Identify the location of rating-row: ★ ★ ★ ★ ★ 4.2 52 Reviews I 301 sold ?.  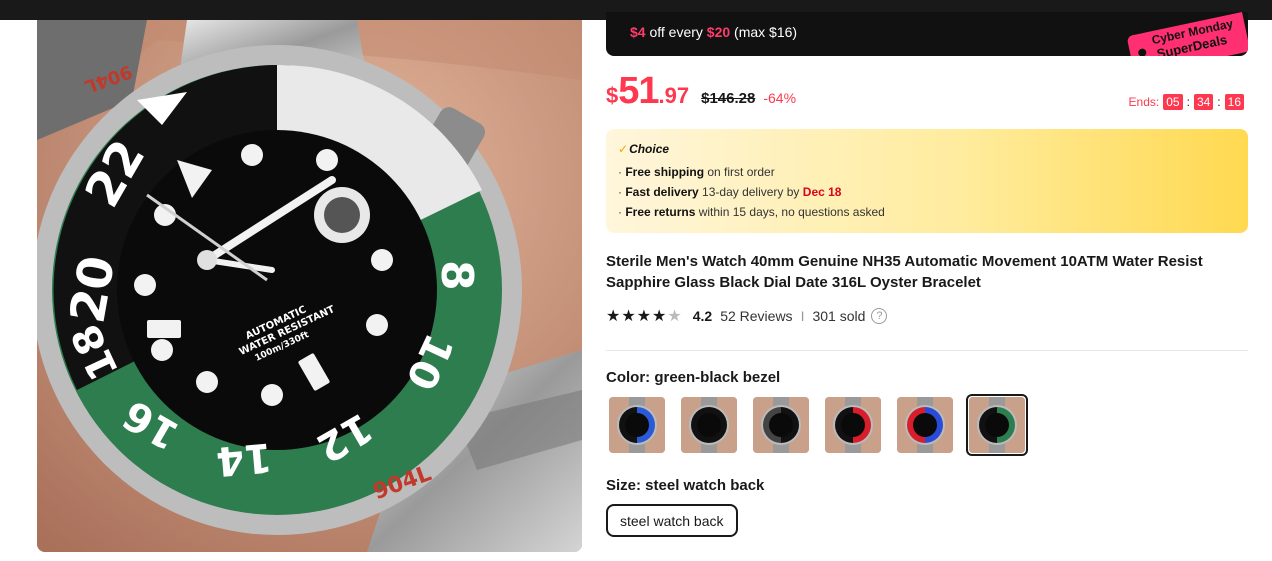
(747, 316).